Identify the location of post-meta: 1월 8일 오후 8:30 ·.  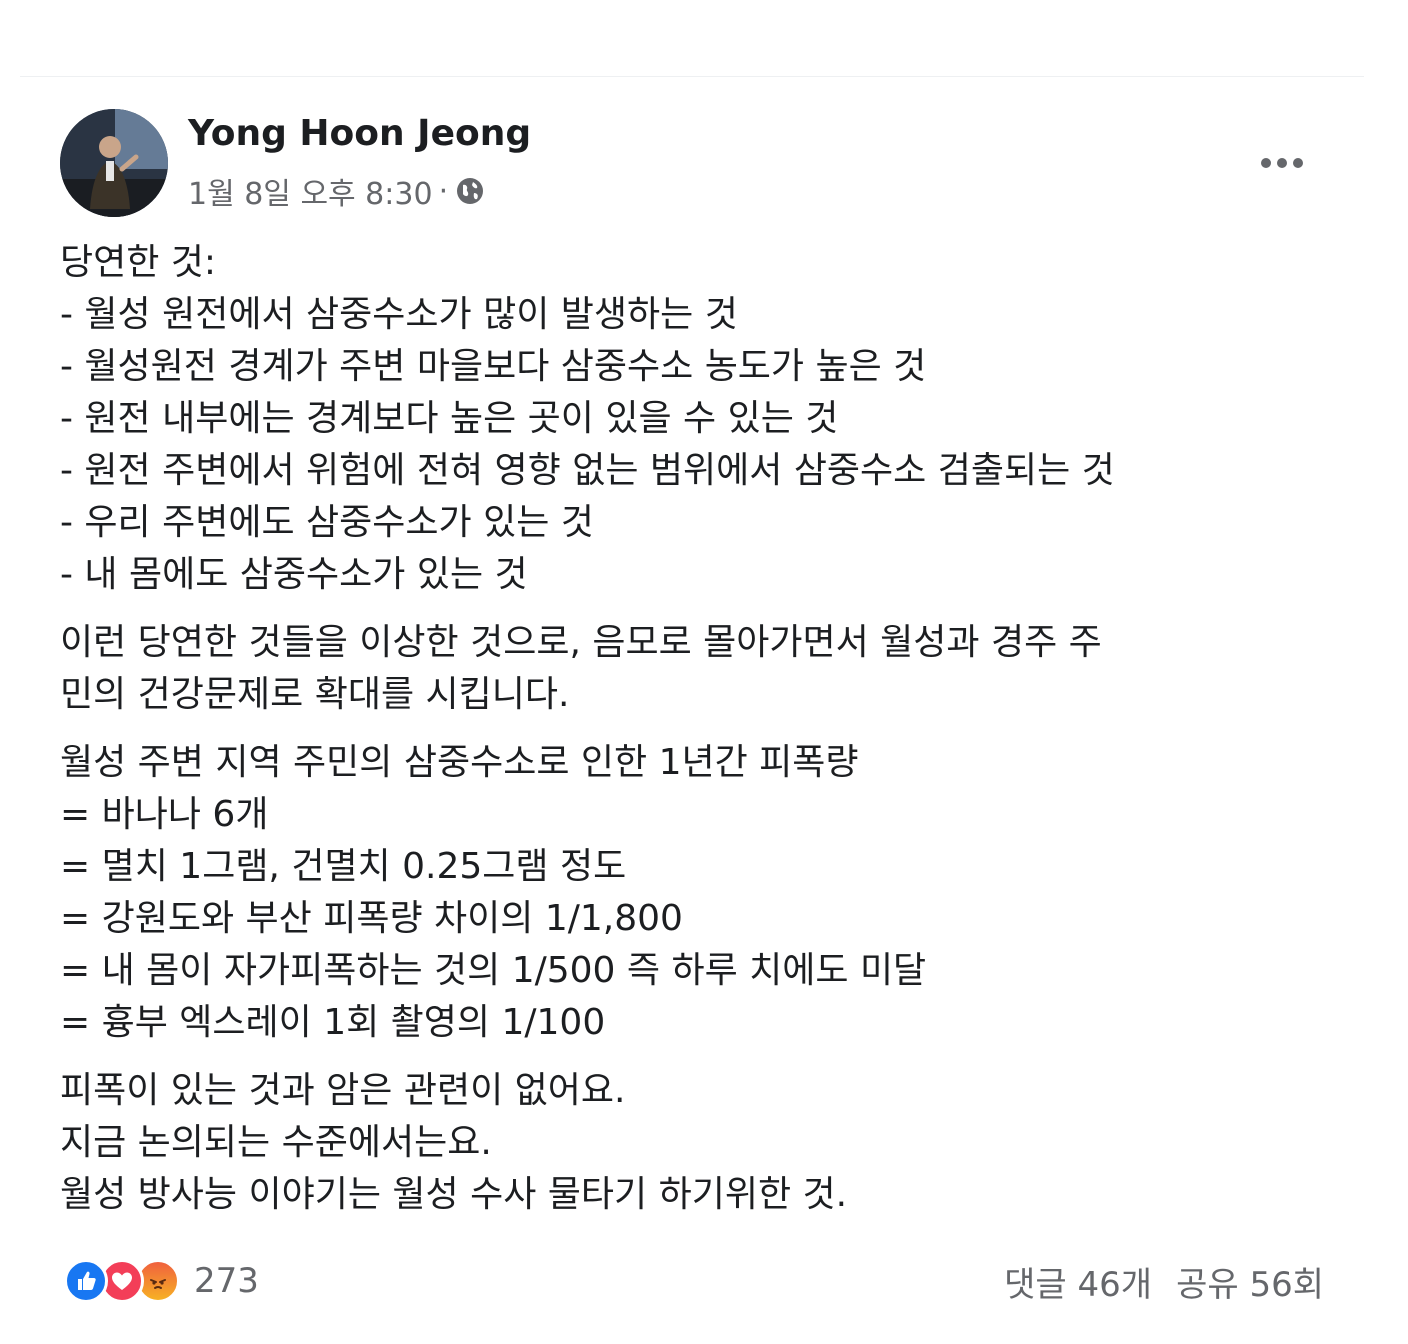
(337, 191).